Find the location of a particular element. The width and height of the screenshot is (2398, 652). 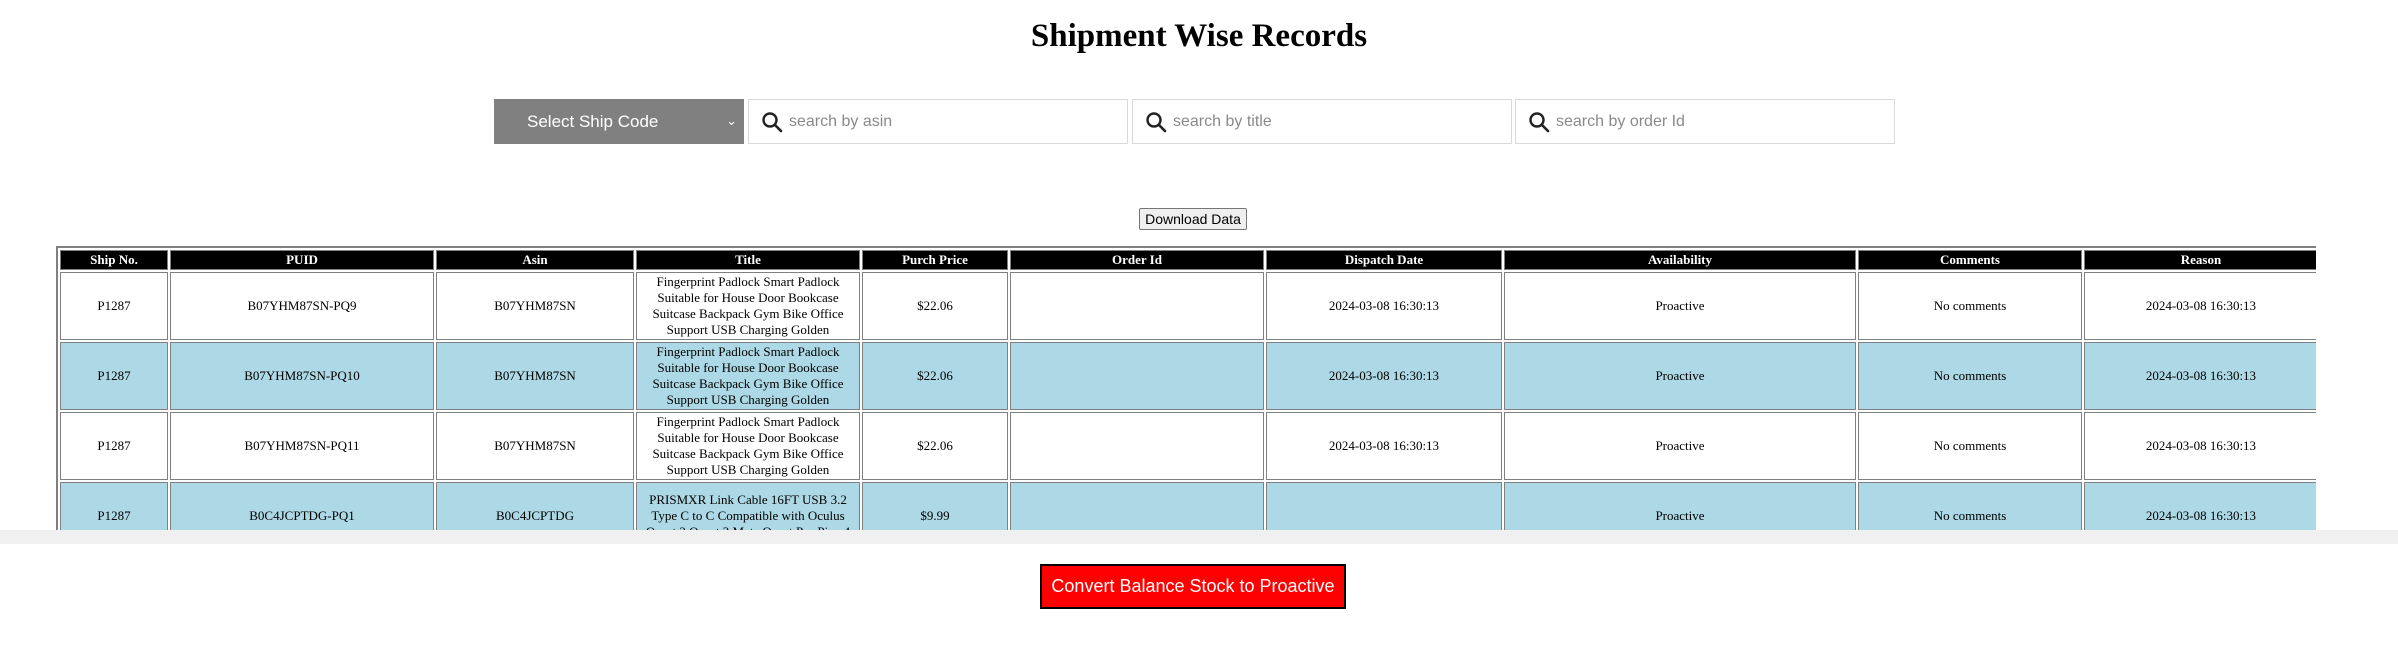

header-order-id: Order Id is located at coordinates (1137, 260).